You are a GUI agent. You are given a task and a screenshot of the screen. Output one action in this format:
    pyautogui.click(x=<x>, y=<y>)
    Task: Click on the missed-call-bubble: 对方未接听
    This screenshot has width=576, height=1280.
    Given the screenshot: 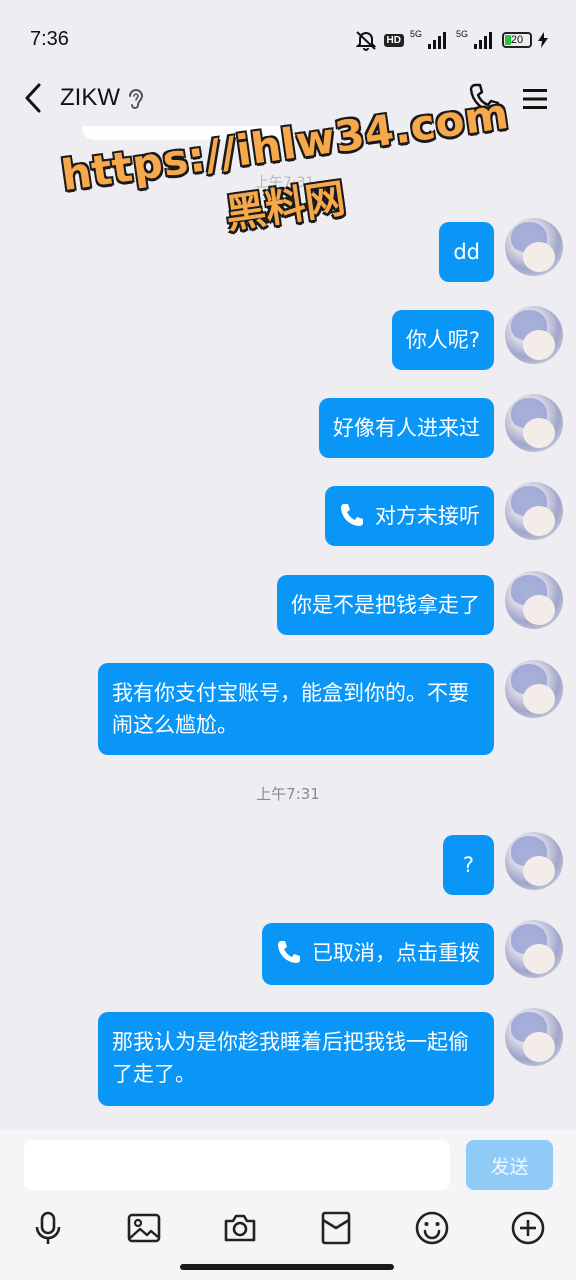 What is the action you would take?
    pyautogui.click(x=409, y=516)
    